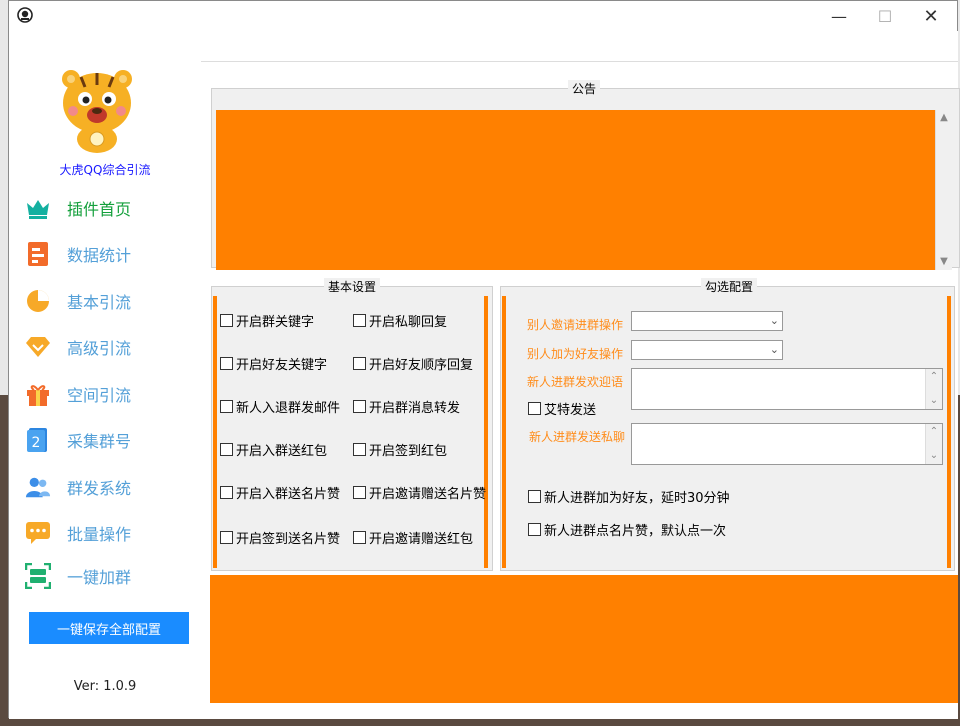 This screenshot has width=960, height=726. Describe the element at coordinates (38, 254) in the screenshot. I see `report-icon` at that location.